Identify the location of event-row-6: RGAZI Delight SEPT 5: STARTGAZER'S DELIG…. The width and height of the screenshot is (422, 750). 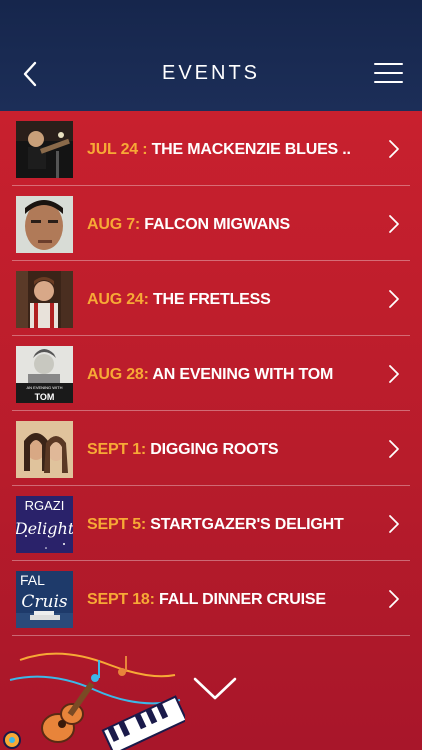
(211, 523).